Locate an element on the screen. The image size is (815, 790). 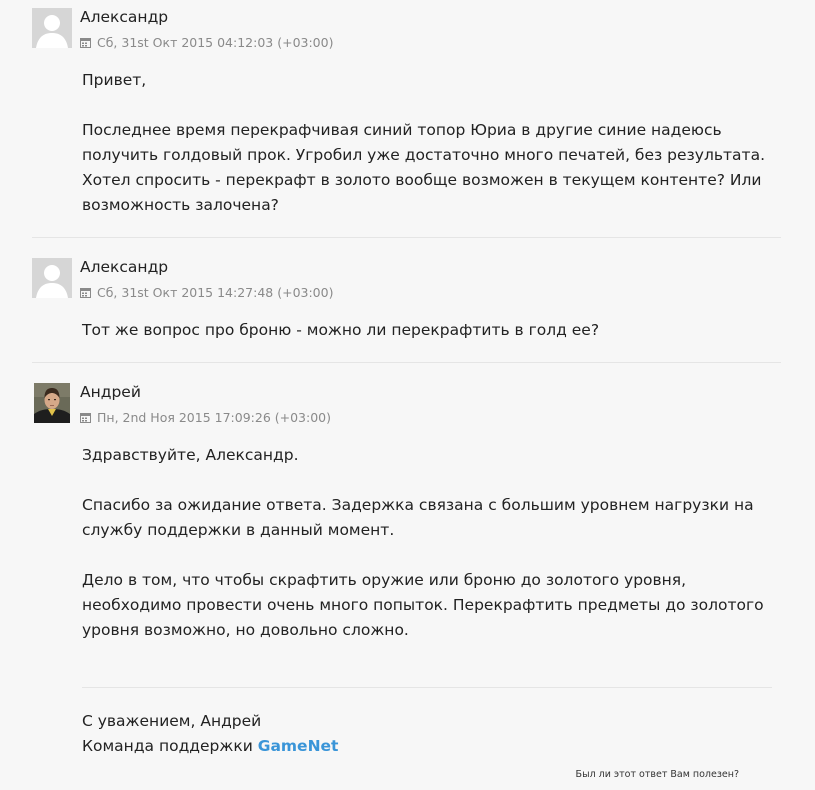
message-line: возможность залочена? is located at coordinates (180, 205).